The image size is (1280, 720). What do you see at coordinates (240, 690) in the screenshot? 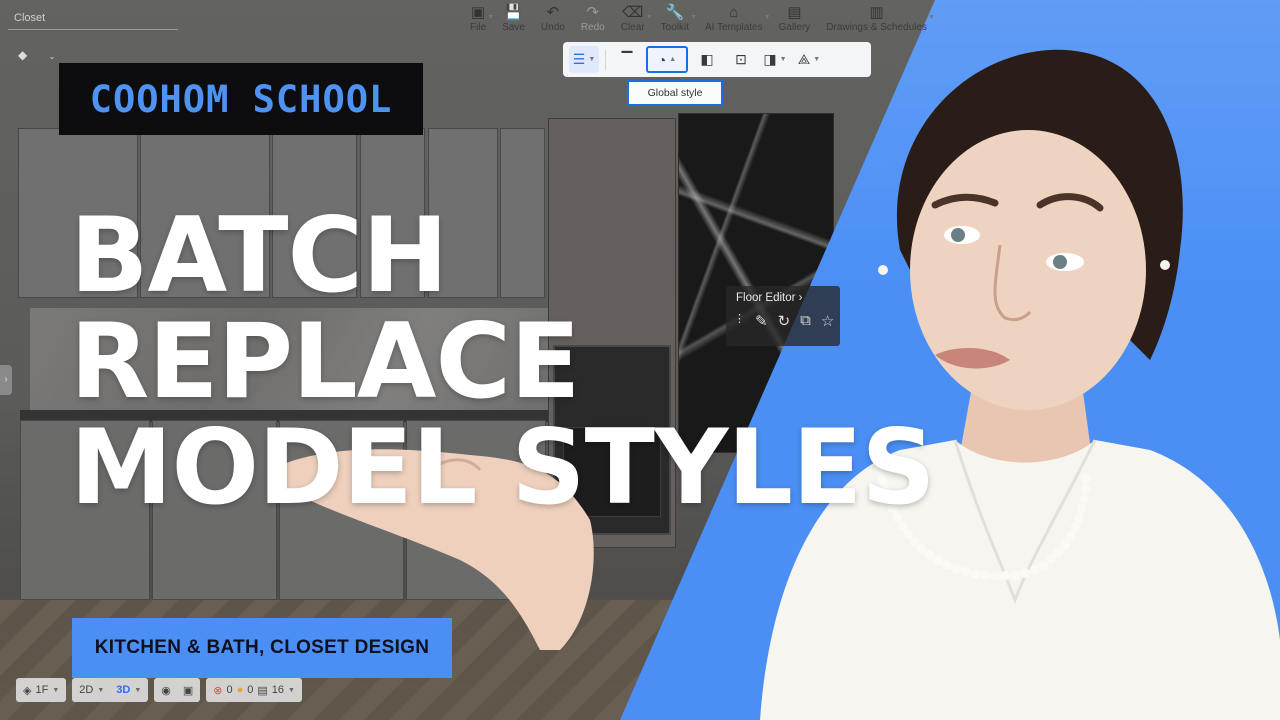
I see `warning-icon: ●` at bounding box center [240, 690].